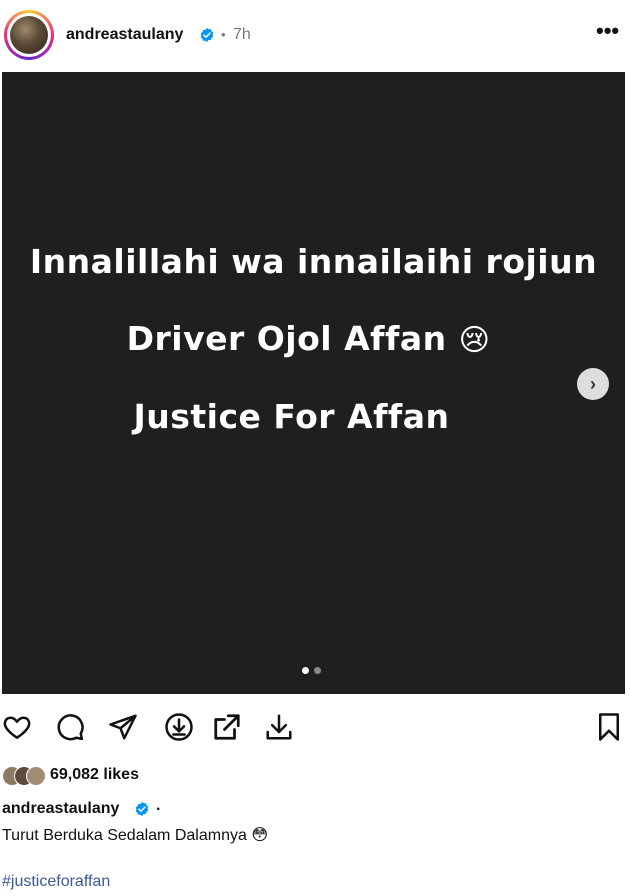 Image resolution: width=630 pixels, height=896 pixels. I want to click on share-button, so click(123, 727).